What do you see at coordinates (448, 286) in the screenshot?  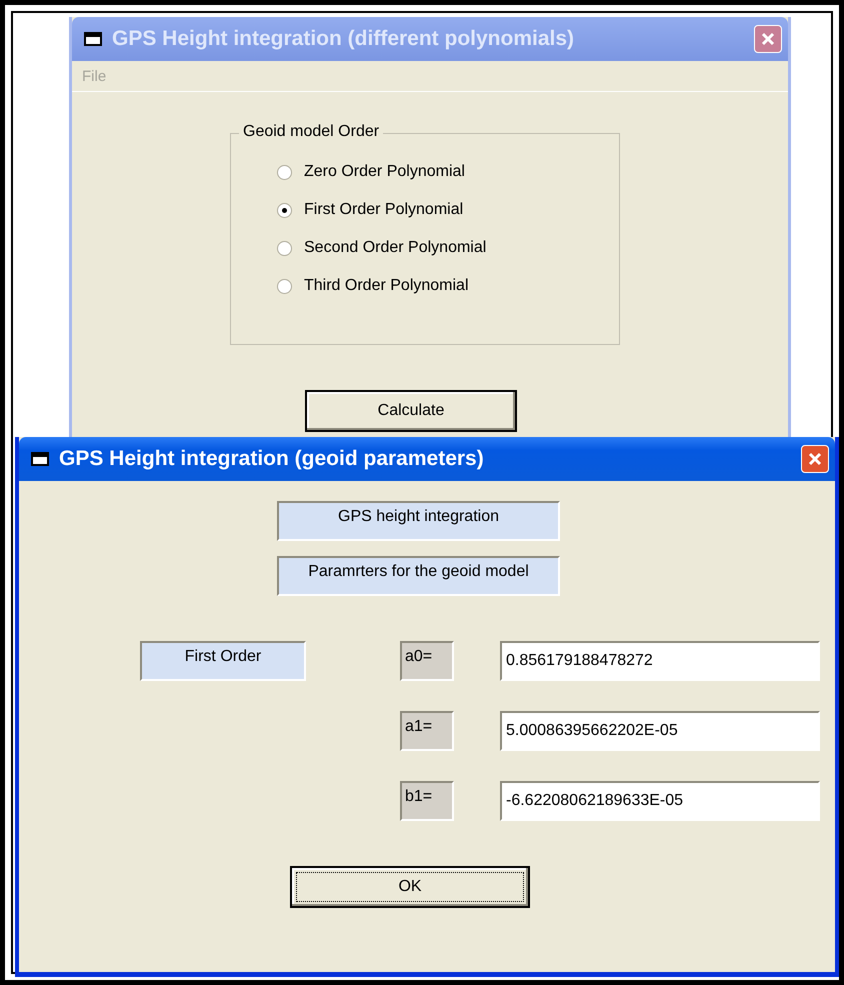 I see `radio-option: Third Order Polynomial` at bounding box center [448, 286].